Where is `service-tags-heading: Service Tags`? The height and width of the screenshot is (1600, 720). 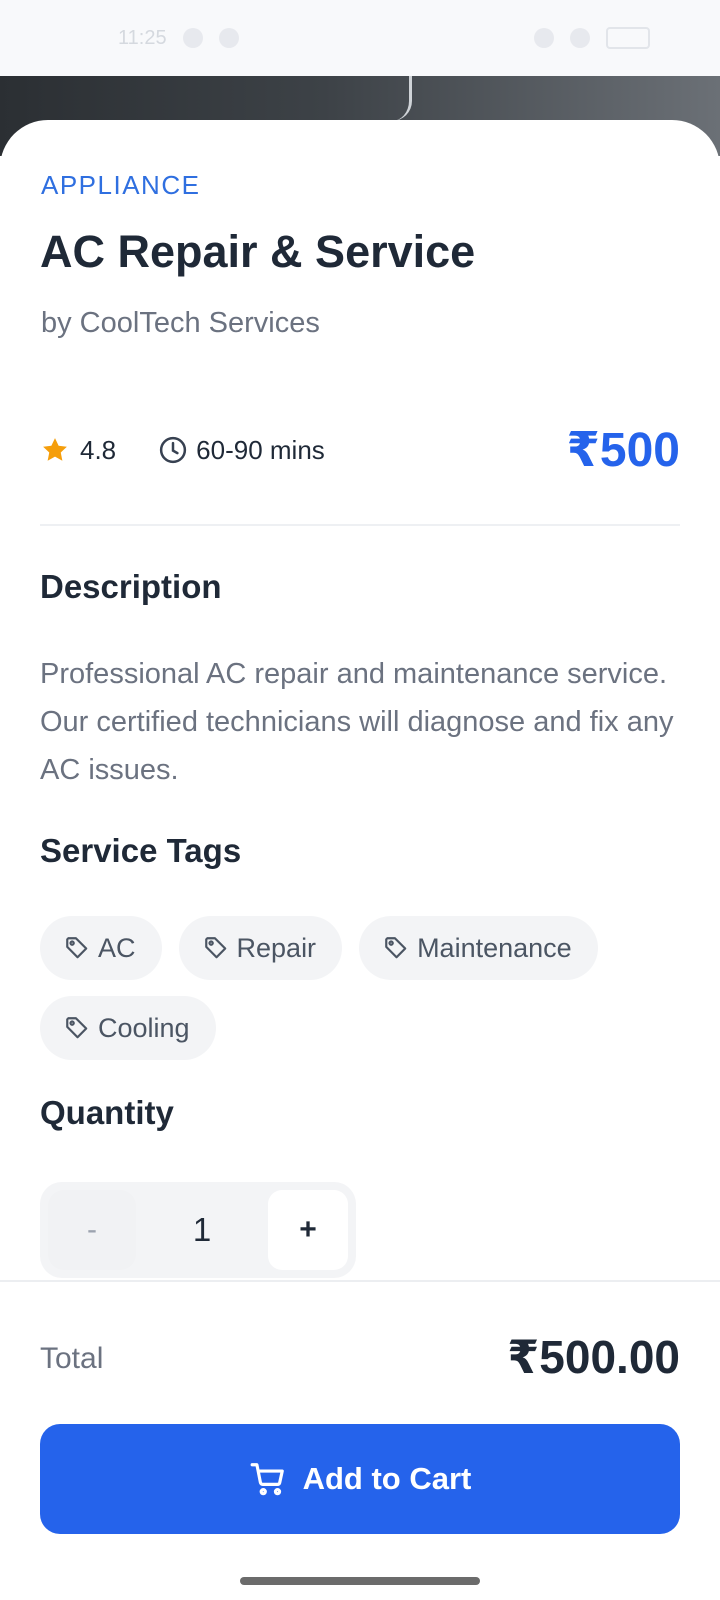
service-tags-heading: Service Tags is located at coordinates (141, 850).